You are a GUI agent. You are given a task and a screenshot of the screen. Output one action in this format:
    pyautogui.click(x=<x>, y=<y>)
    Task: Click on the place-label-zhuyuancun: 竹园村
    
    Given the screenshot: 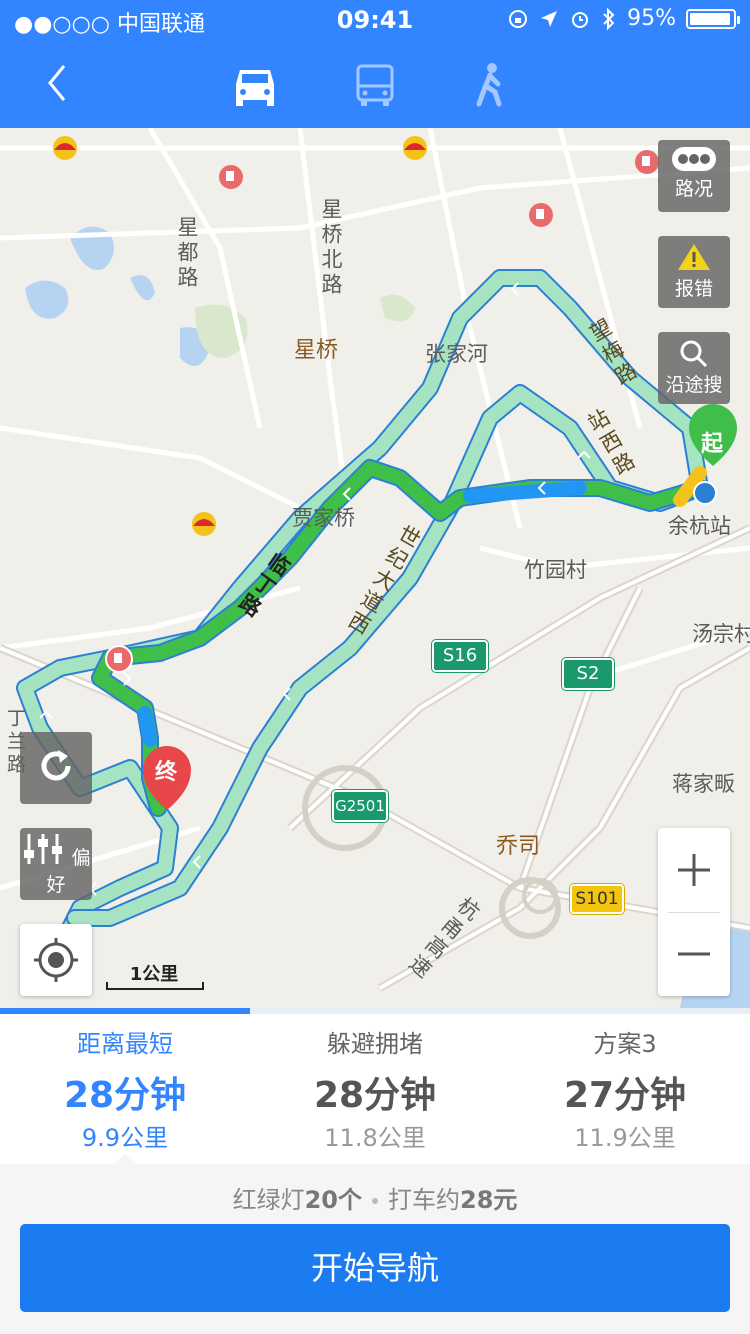 What is the action you would take?
    pyautogui.click(x=555, y=570)
    